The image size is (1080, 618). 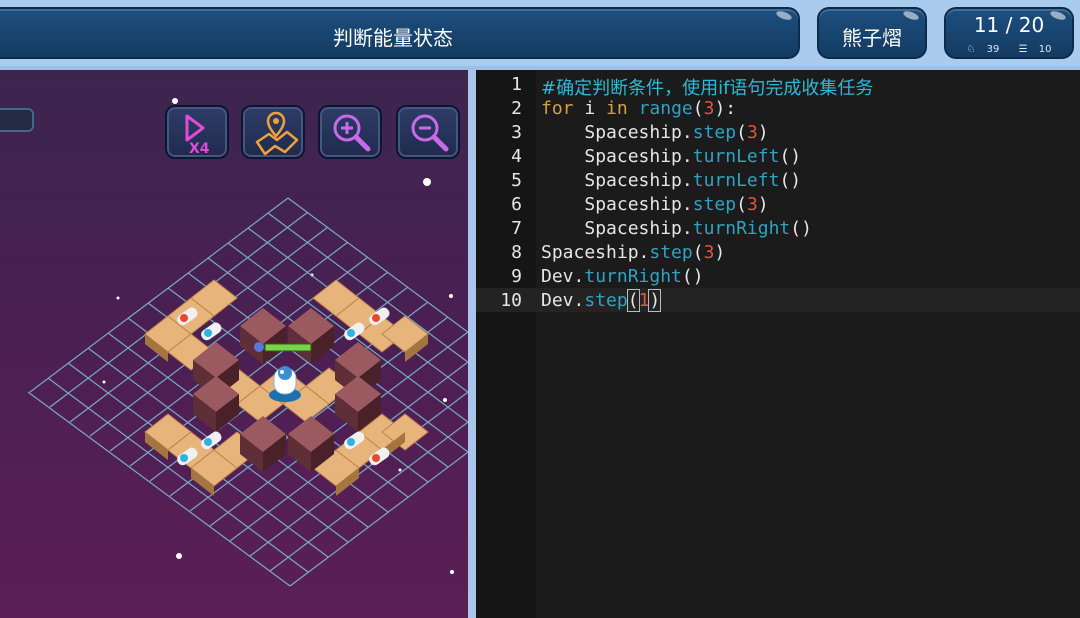 What do you see at coordinates (872, 38) in the screenshot?
I see `user-name: 熊子熠` at bounding box center [872, 38].